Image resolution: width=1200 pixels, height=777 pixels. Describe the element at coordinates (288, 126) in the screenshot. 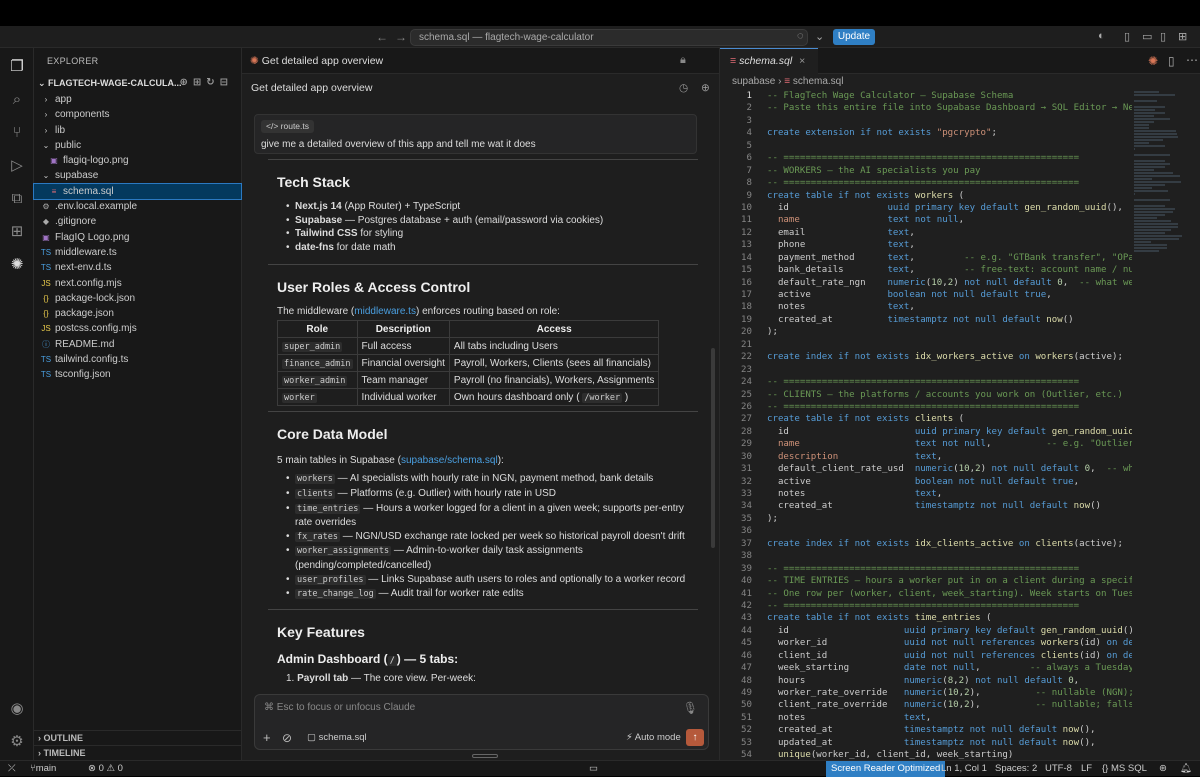

I see `file-chip: </> route.ts` at that location.